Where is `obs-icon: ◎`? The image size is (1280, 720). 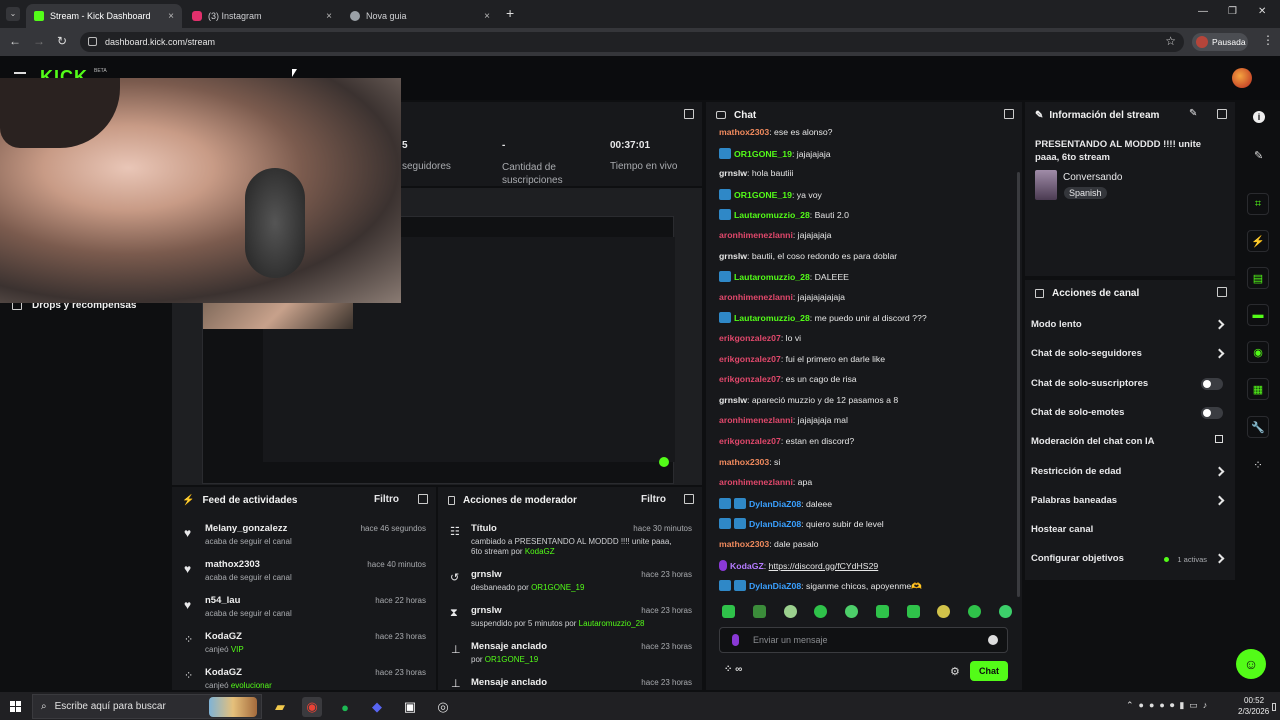 obs-icon: ◎ is located at coordinates (443, 707).